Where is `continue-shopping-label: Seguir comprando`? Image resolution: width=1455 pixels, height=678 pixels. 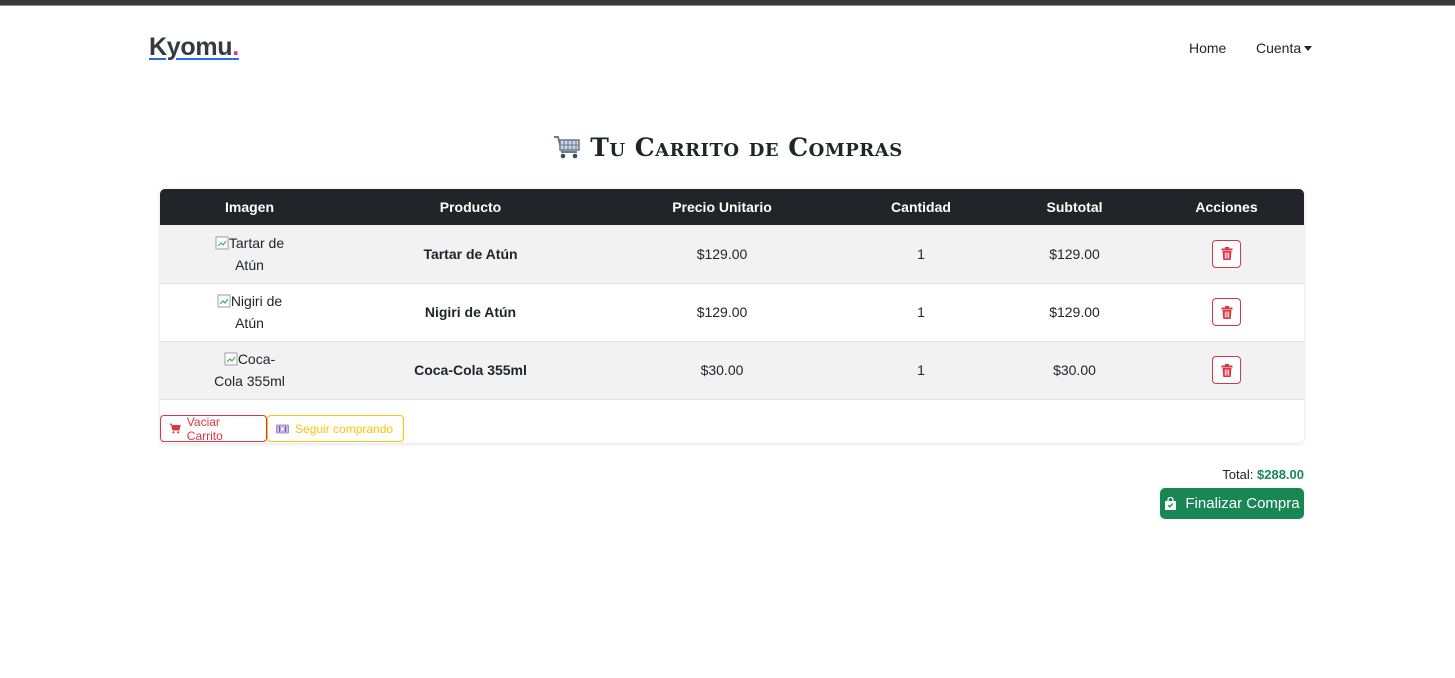
continue-shopping-label: Seguir comprando is located at coordinates (344, 428).